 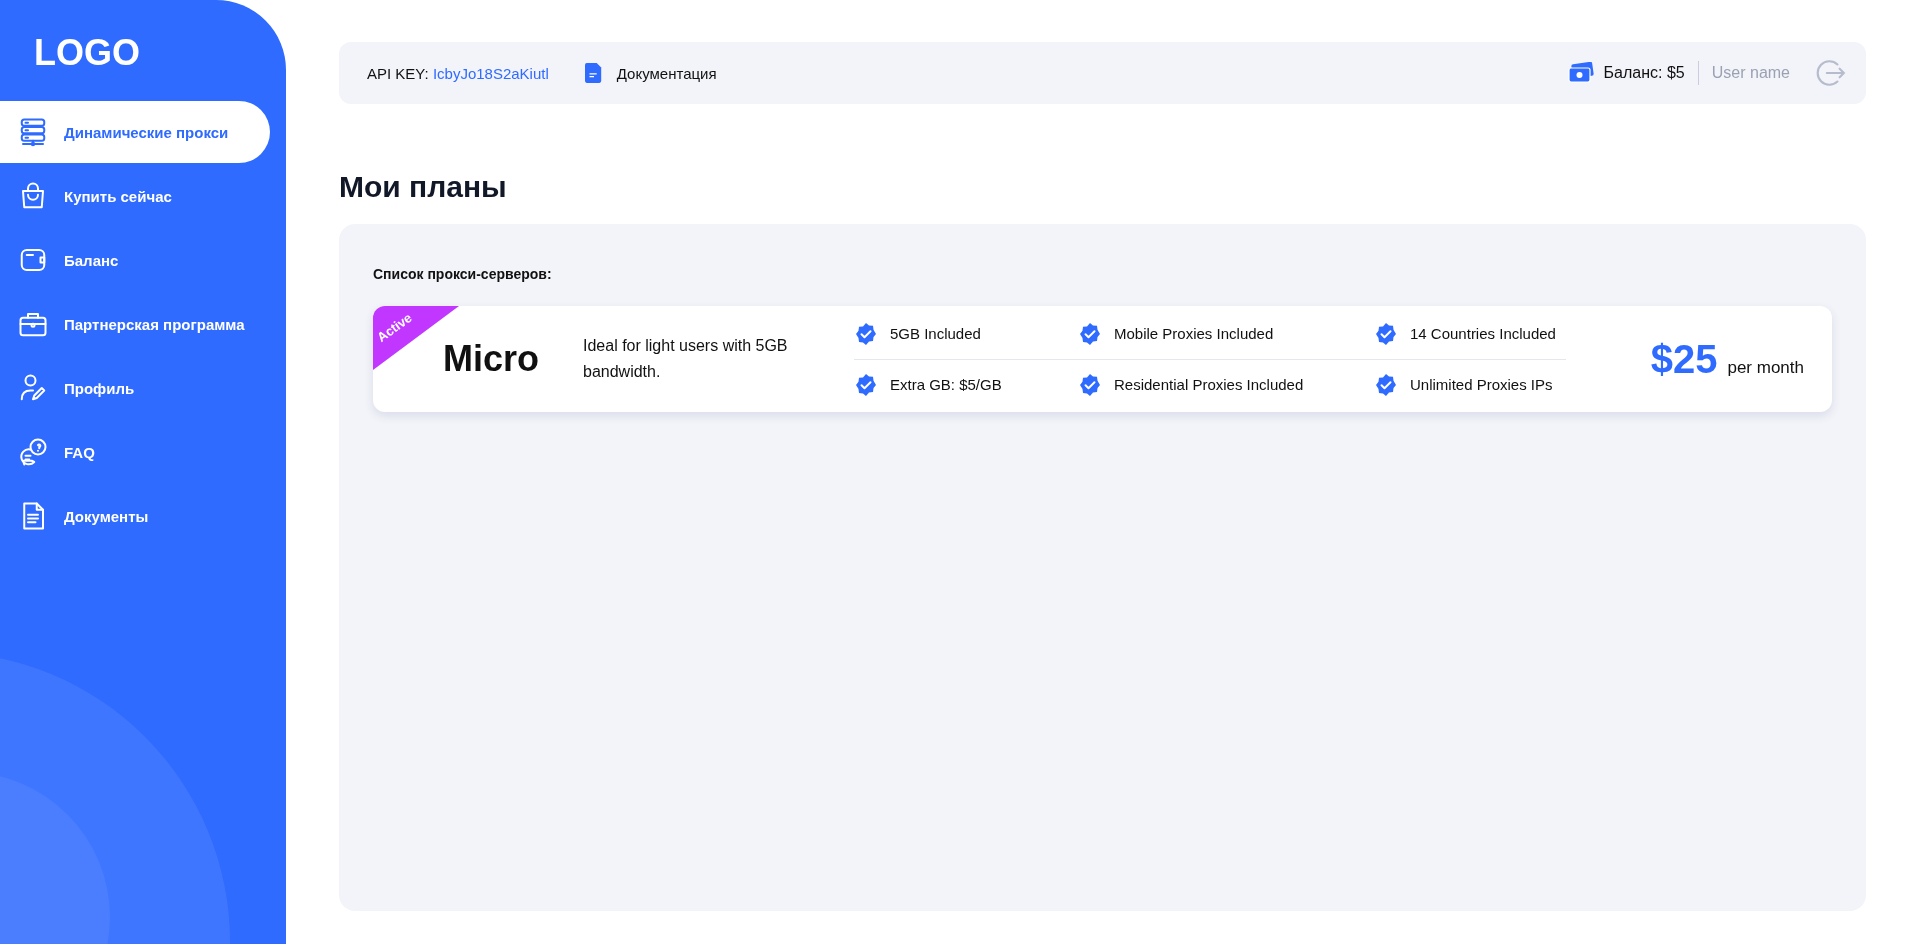 What do you see at coordinates (1209, 384) in the screenshot?
I see `feature-text: Residential Proxies Included` at bounding box center [1209, 384].